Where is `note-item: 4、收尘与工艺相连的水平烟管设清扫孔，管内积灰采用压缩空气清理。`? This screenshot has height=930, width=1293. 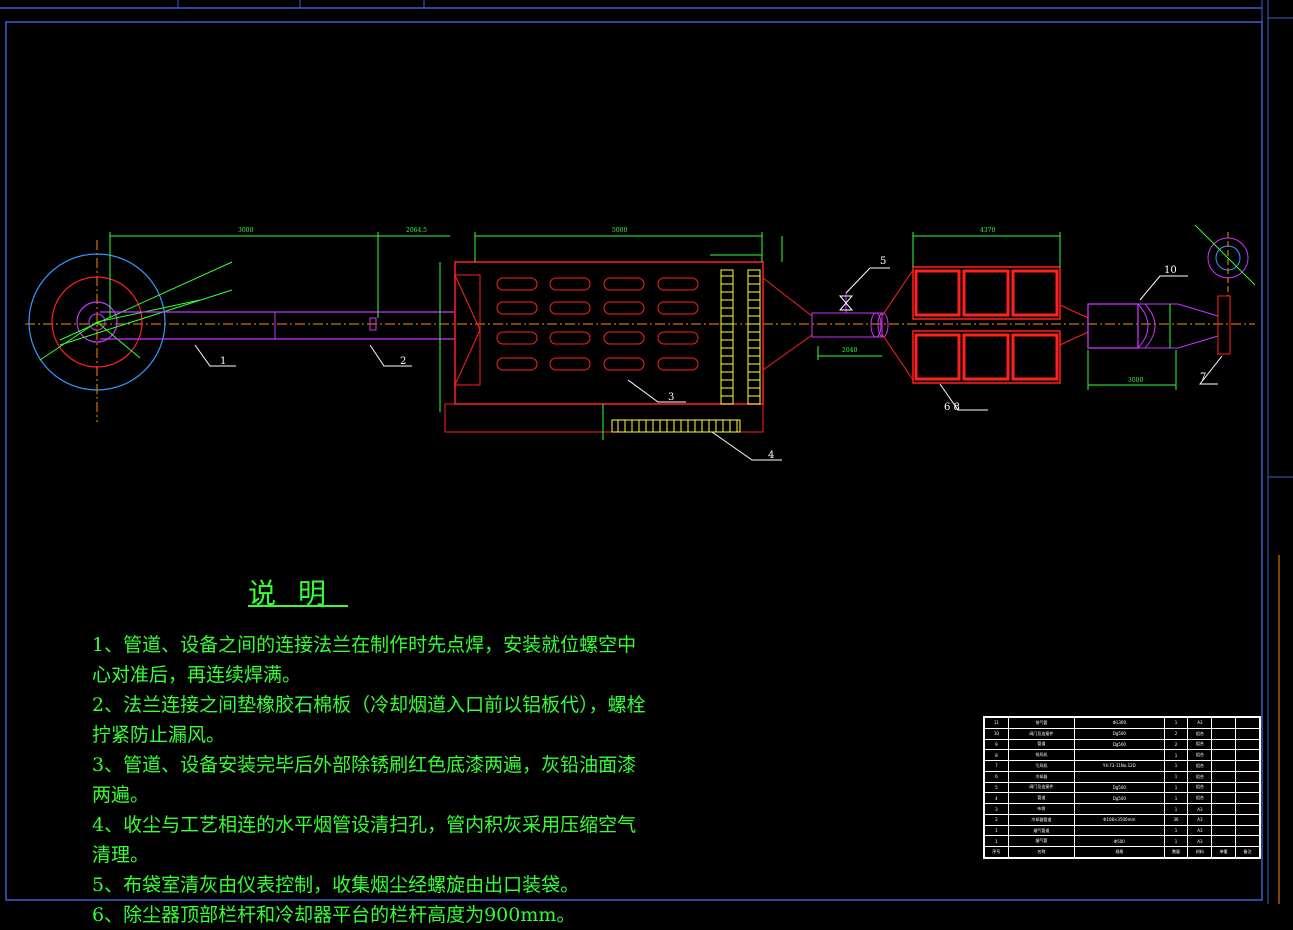 note-item: 4、收尘与工艺相连的水平烟管设清扫孔，管内积灰采用压缩空气清理。 is located at coordinates (364, 840).